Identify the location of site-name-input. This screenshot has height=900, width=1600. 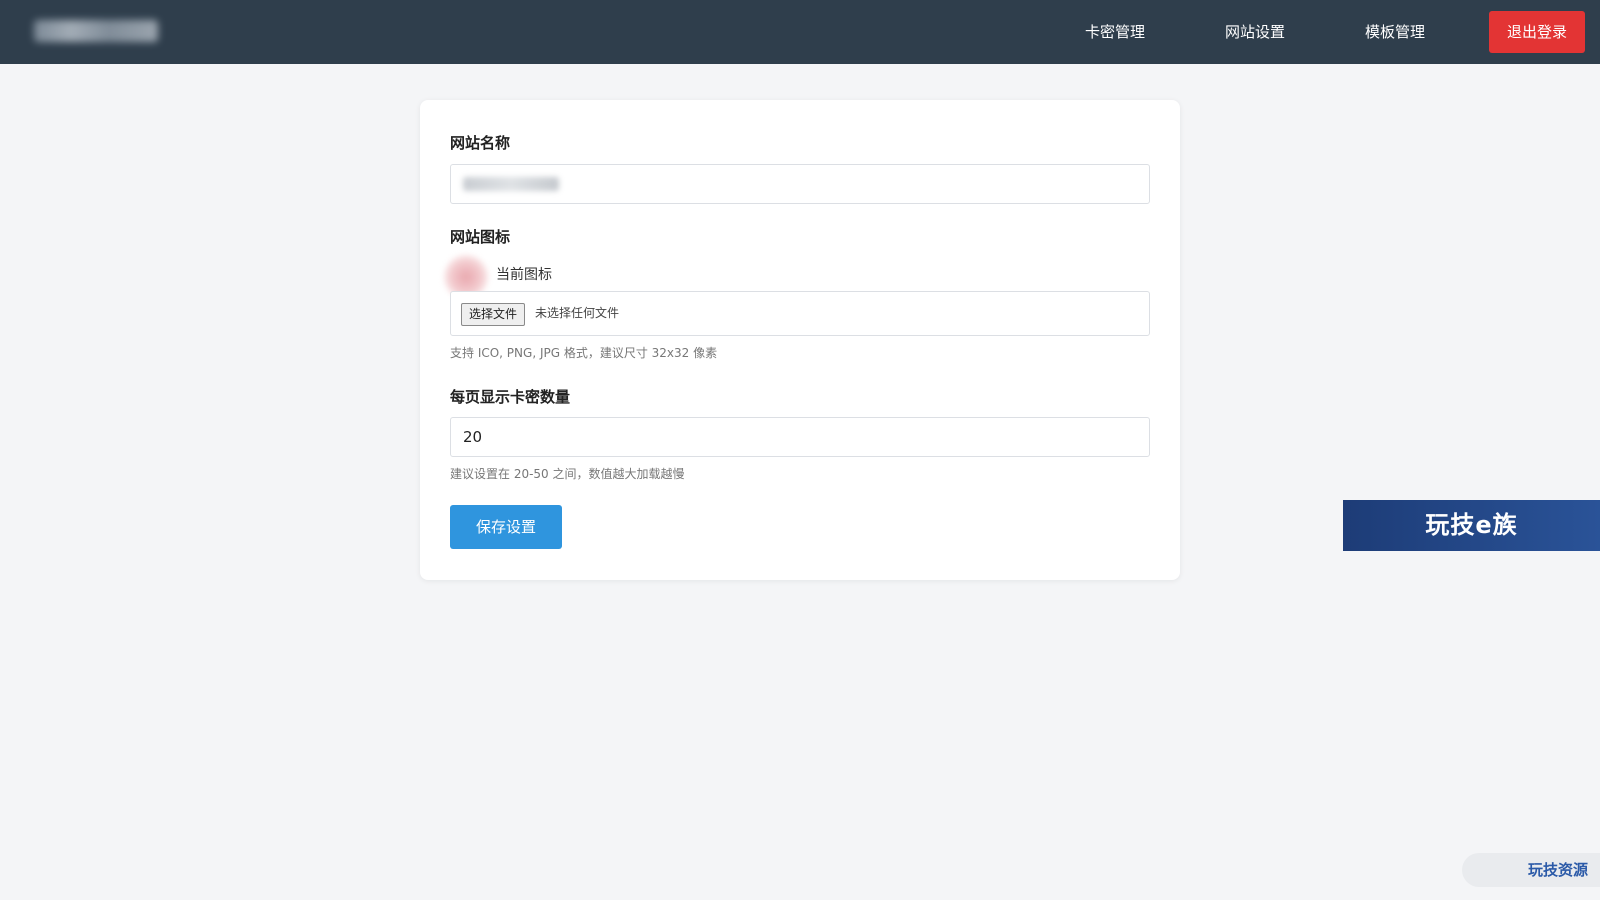
(800, 184).